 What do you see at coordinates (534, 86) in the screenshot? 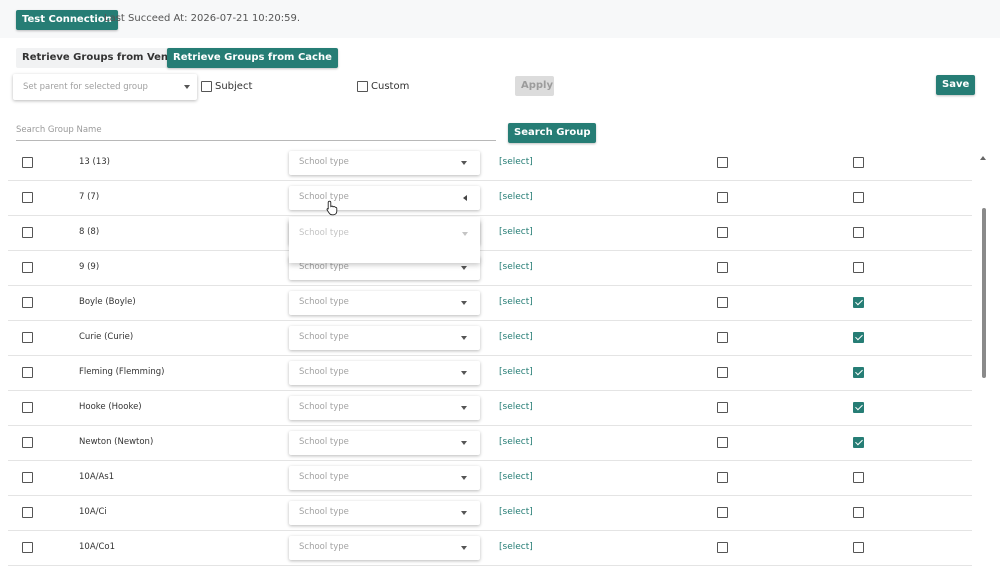
I see `apply-button: Apply` at bounding box center [534, 86].